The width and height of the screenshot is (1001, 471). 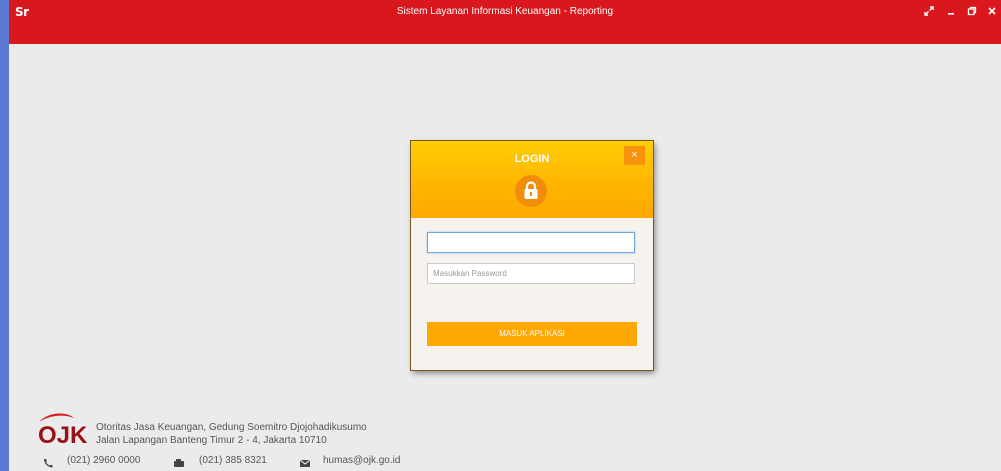 I want to click on restore-icon, so click(x=972, y=13).